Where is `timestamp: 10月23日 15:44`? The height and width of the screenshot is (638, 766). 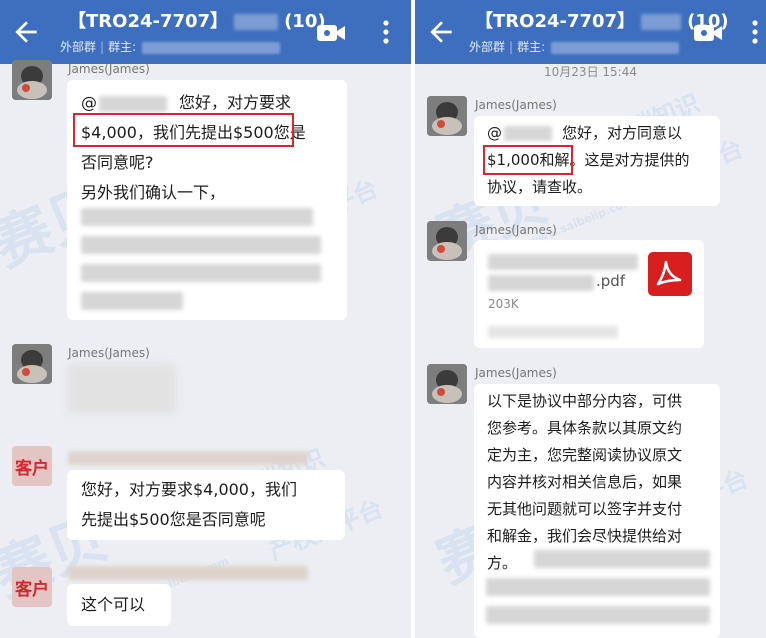 timestamp: 10月23日 15:44 is located at coordinates (590, 72).